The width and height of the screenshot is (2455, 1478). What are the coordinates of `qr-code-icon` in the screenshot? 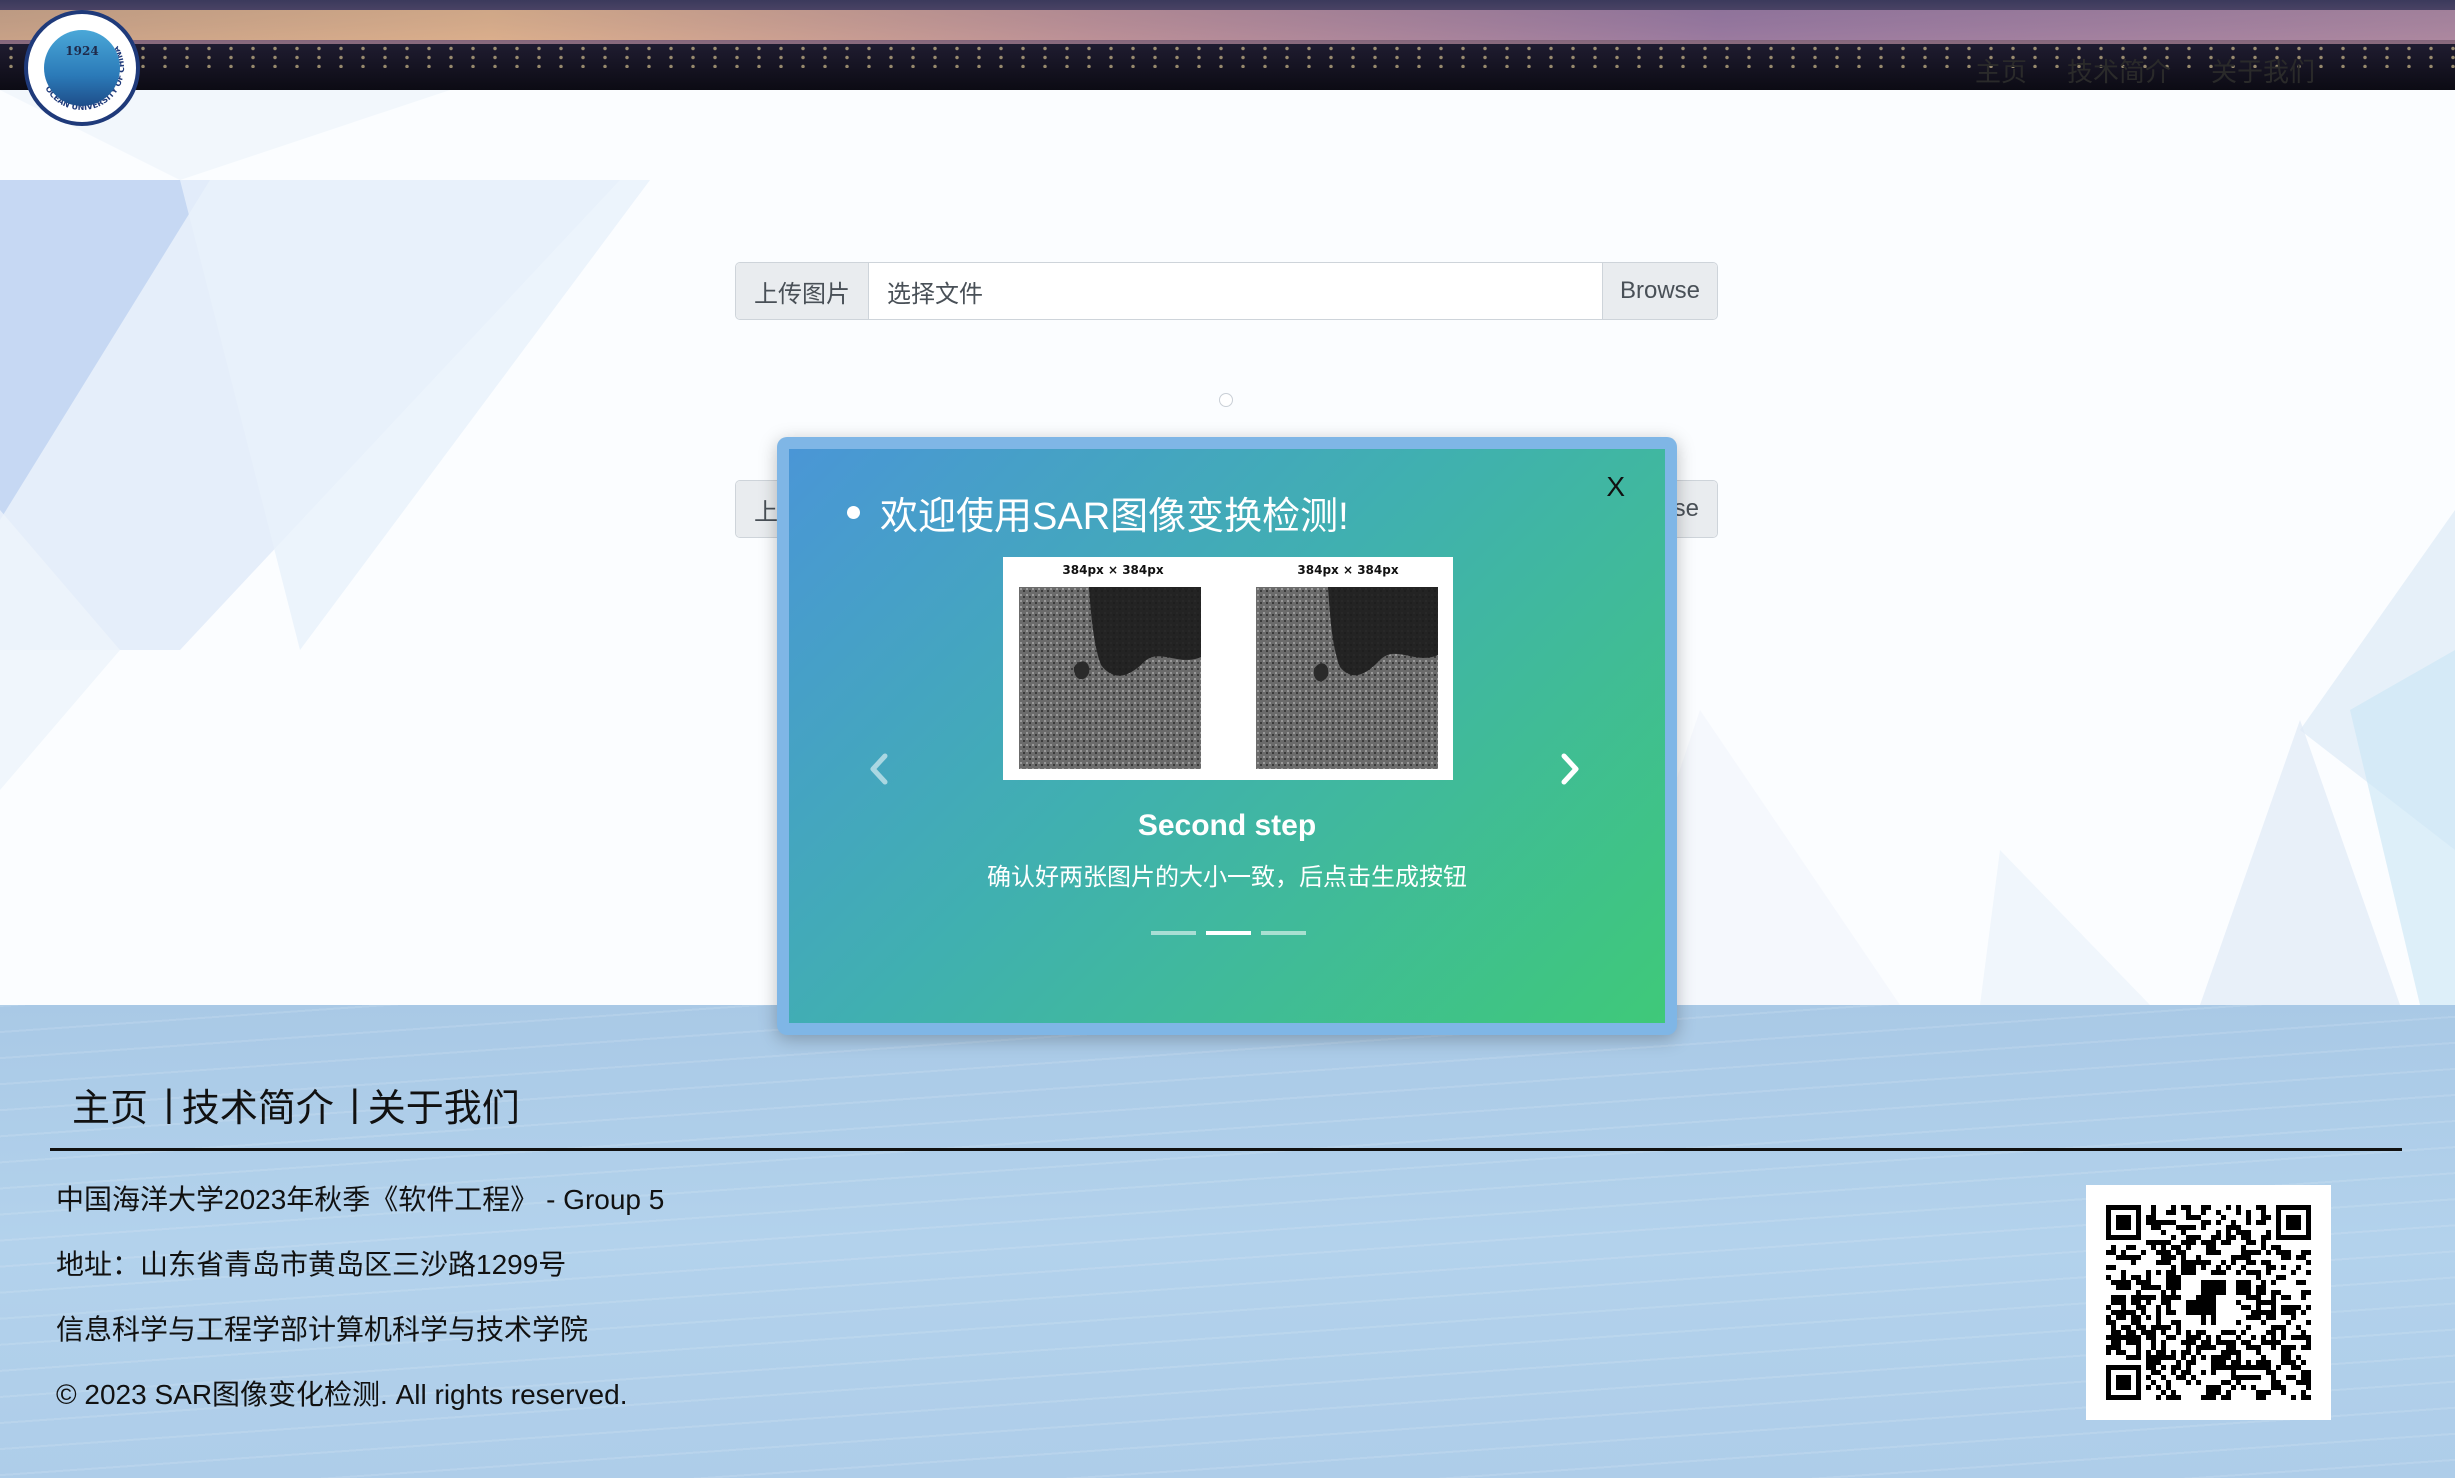 It's located at (2208, 1302).